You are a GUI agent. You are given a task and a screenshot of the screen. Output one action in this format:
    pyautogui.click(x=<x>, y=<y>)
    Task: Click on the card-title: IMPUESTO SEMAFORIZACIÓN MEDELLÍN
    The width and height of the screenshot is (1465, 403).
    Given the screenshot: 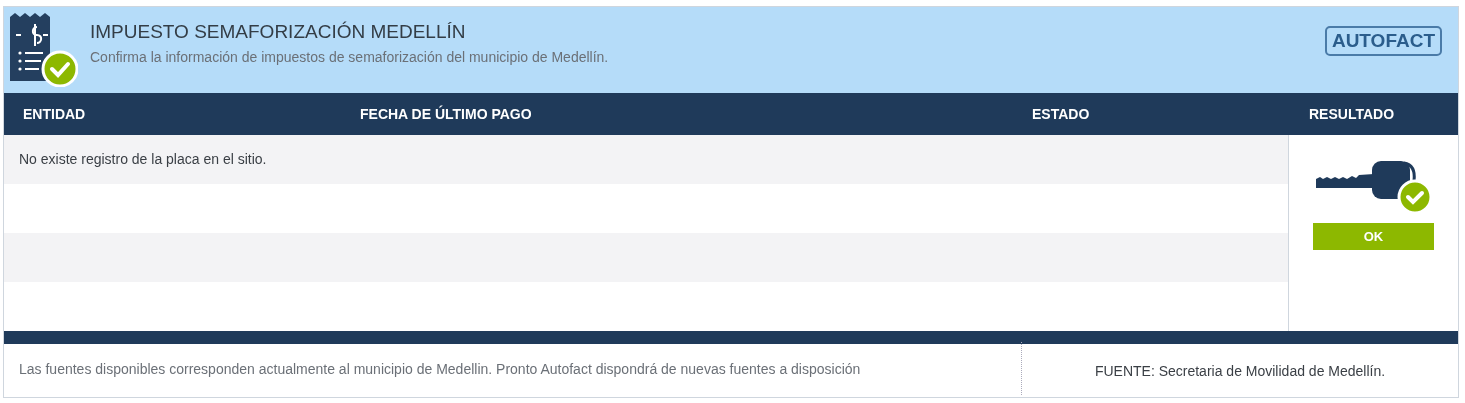 What is the action you would take?
    pyautogui.click(x=278, y=32)
    